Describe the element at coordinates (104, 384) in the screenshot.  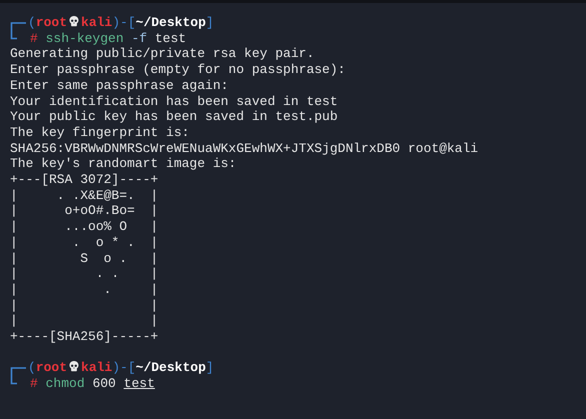
I see `command-argument: 600` at that location.